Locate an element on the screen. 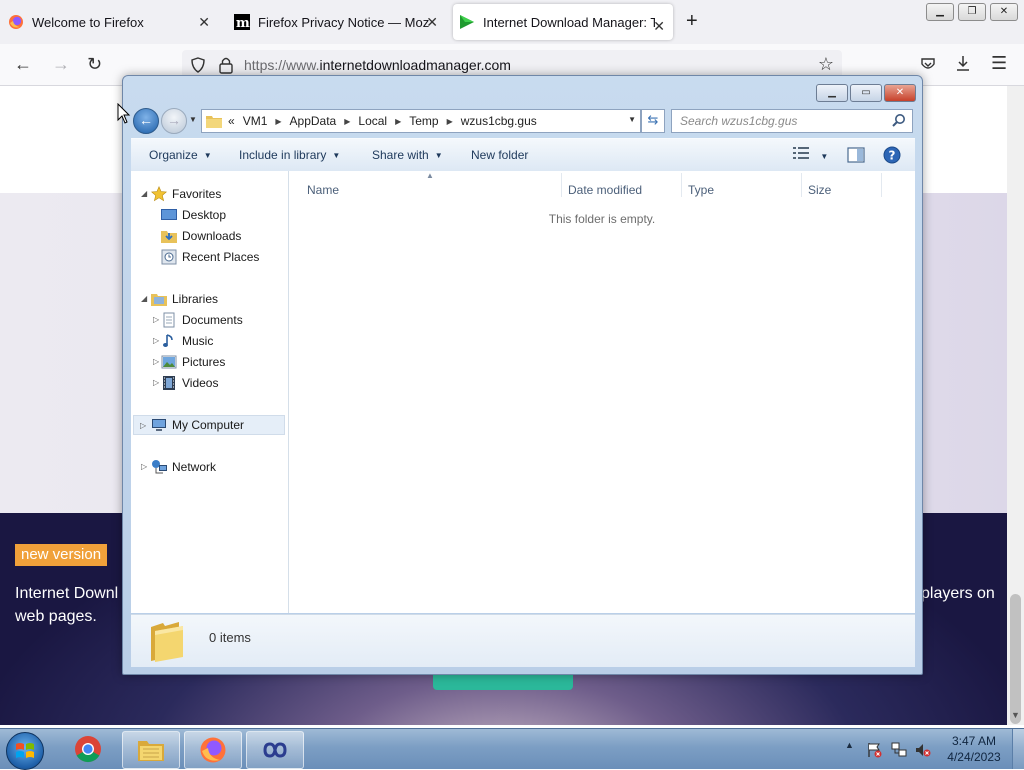  refresh-icon: ⇆ is located at coordinates (653, 121).